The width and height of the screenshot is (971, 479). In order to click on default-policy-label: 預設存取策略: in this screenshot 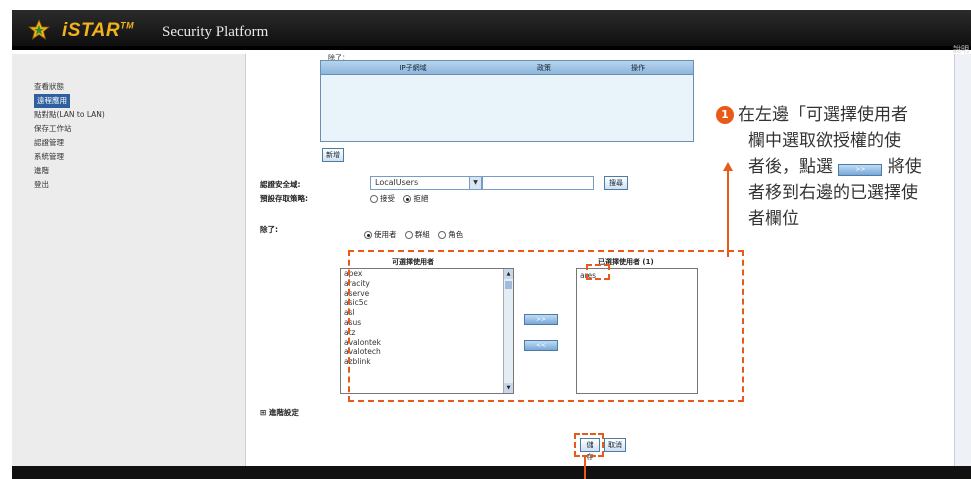, I will do `click(284, 198)`.